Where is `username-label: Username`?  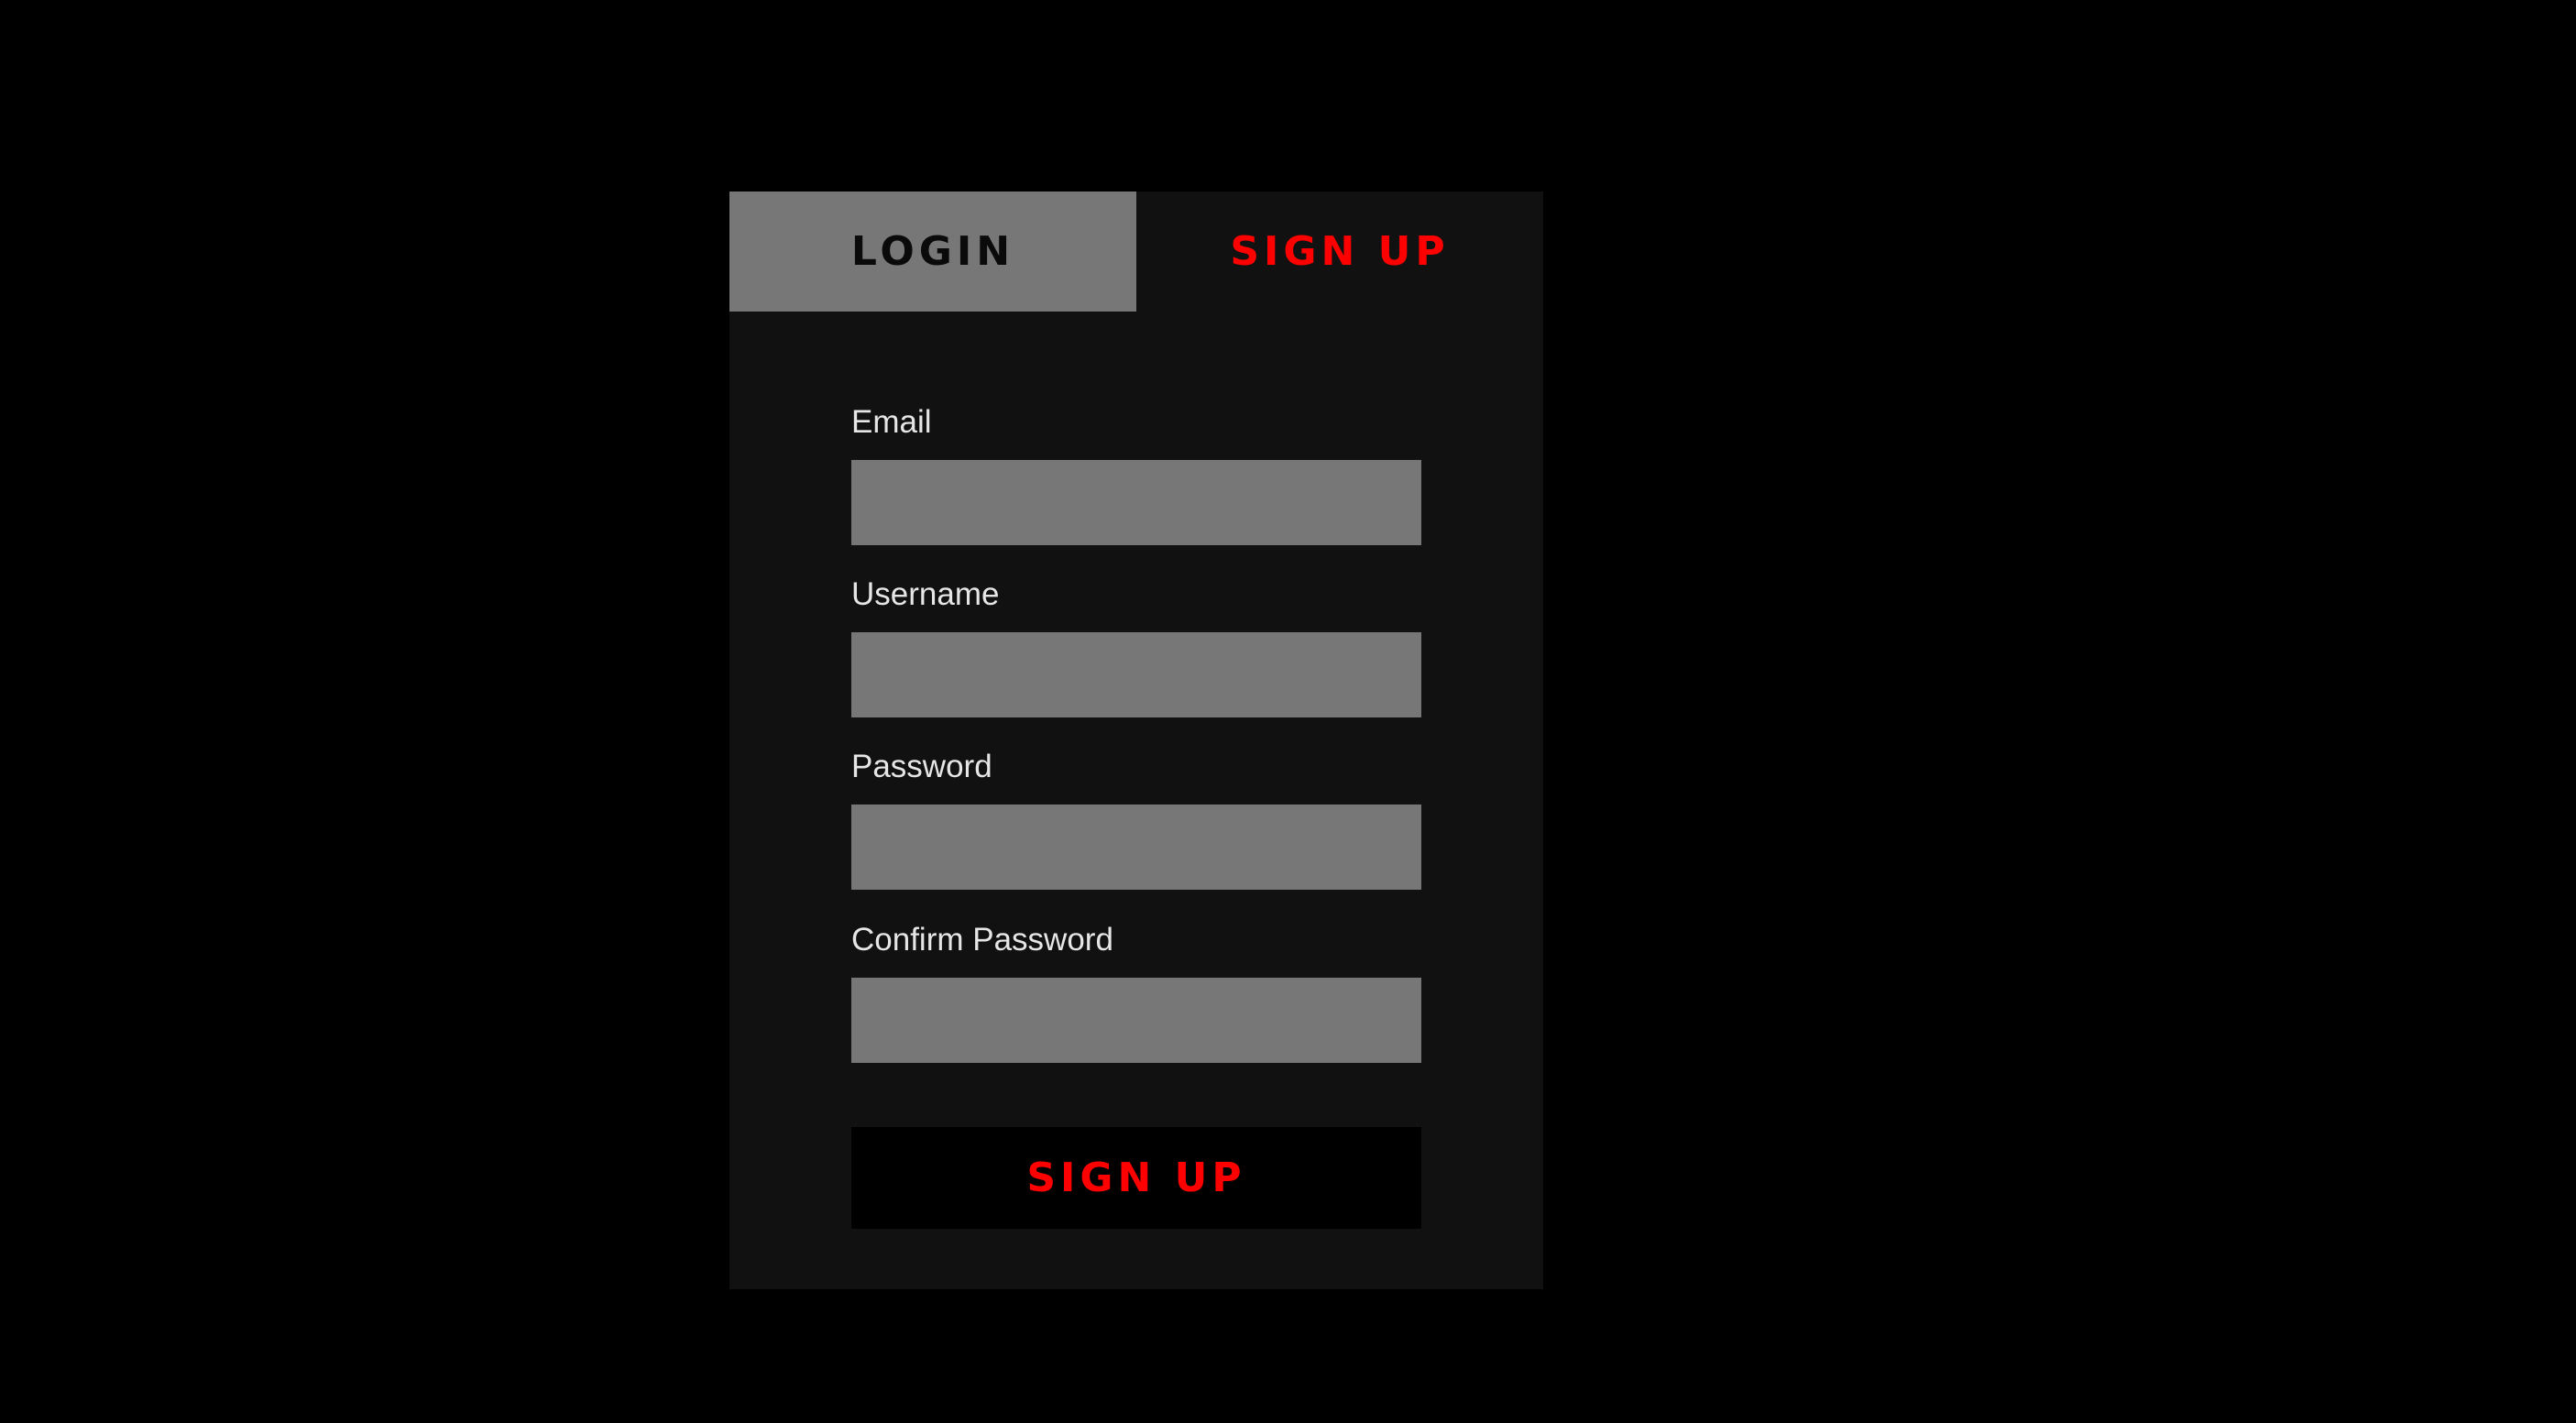
username-label: Username is located at coordinates (926, 594).